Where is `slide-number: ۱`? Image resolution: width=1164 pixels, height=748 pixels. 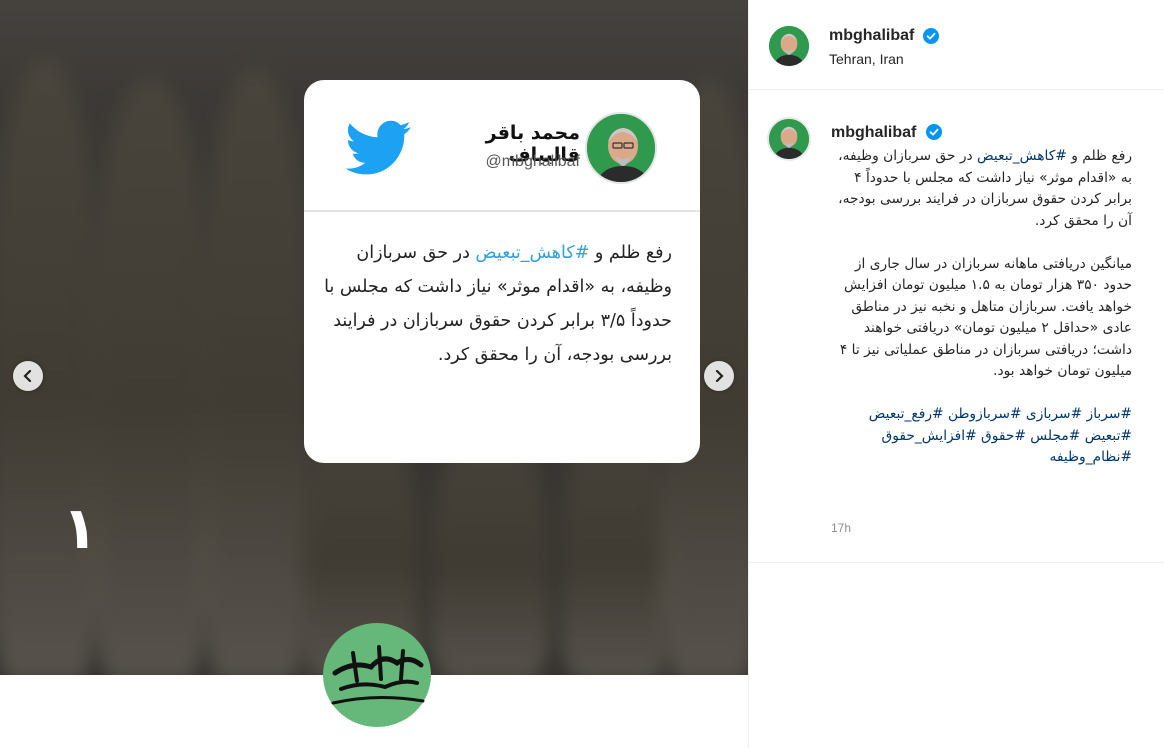
slide-number: ۱ is located at coordinates (80, 528).